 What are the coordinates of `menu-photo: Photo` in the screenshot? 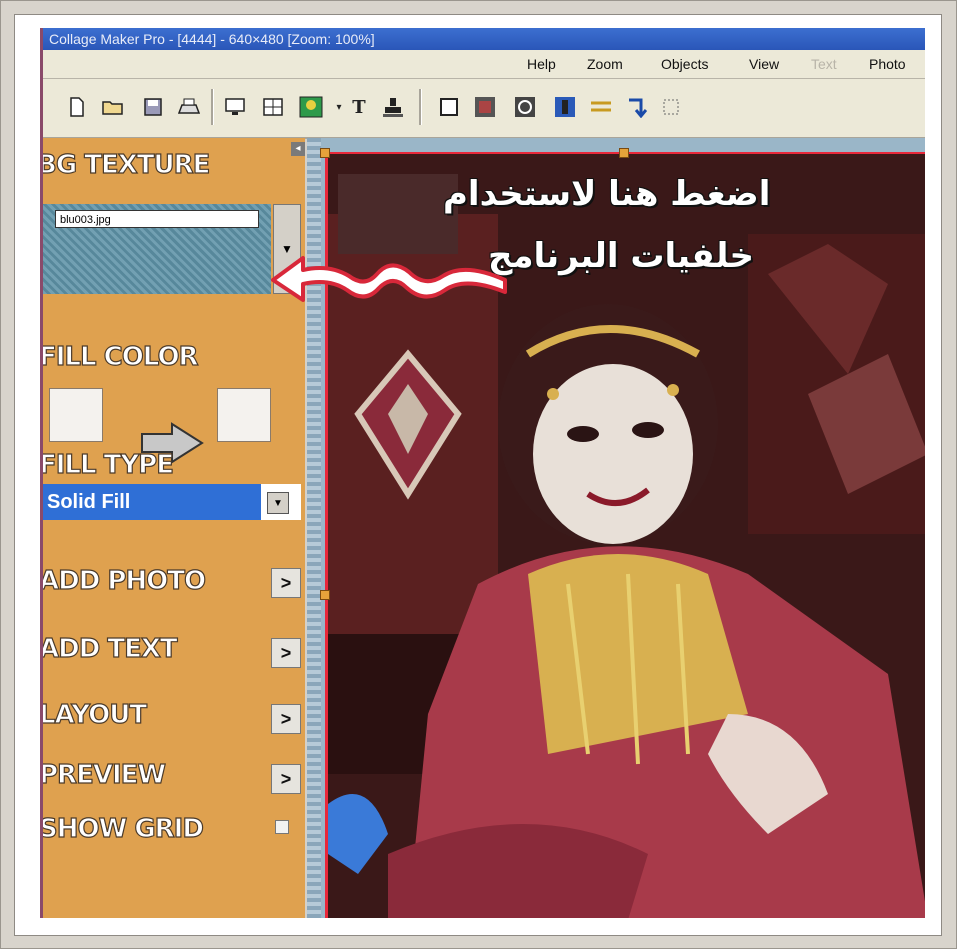 It's located at (887, 64).